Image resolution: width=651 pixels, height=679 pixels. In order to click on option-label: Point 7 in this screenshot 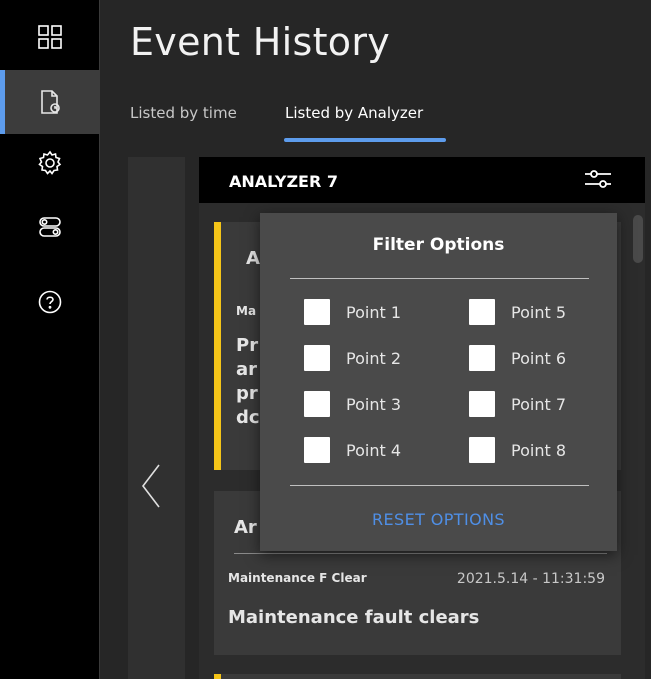, I will do `click(538, 404)`.